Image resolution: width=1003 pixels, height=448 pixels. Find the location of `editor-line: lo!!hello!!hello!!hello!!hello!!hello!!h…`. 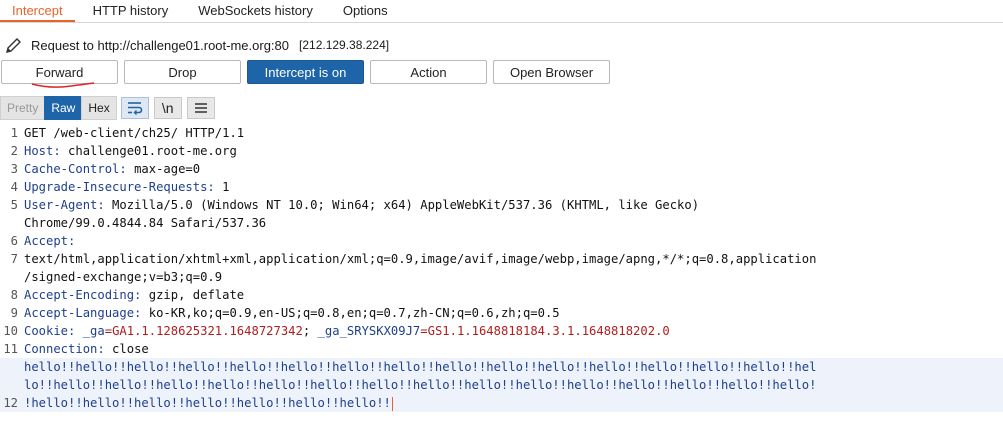

editor-line: lo!!hello!!hello!!hello!!hello!!hello!!h… is located at coordinates (501, 385).